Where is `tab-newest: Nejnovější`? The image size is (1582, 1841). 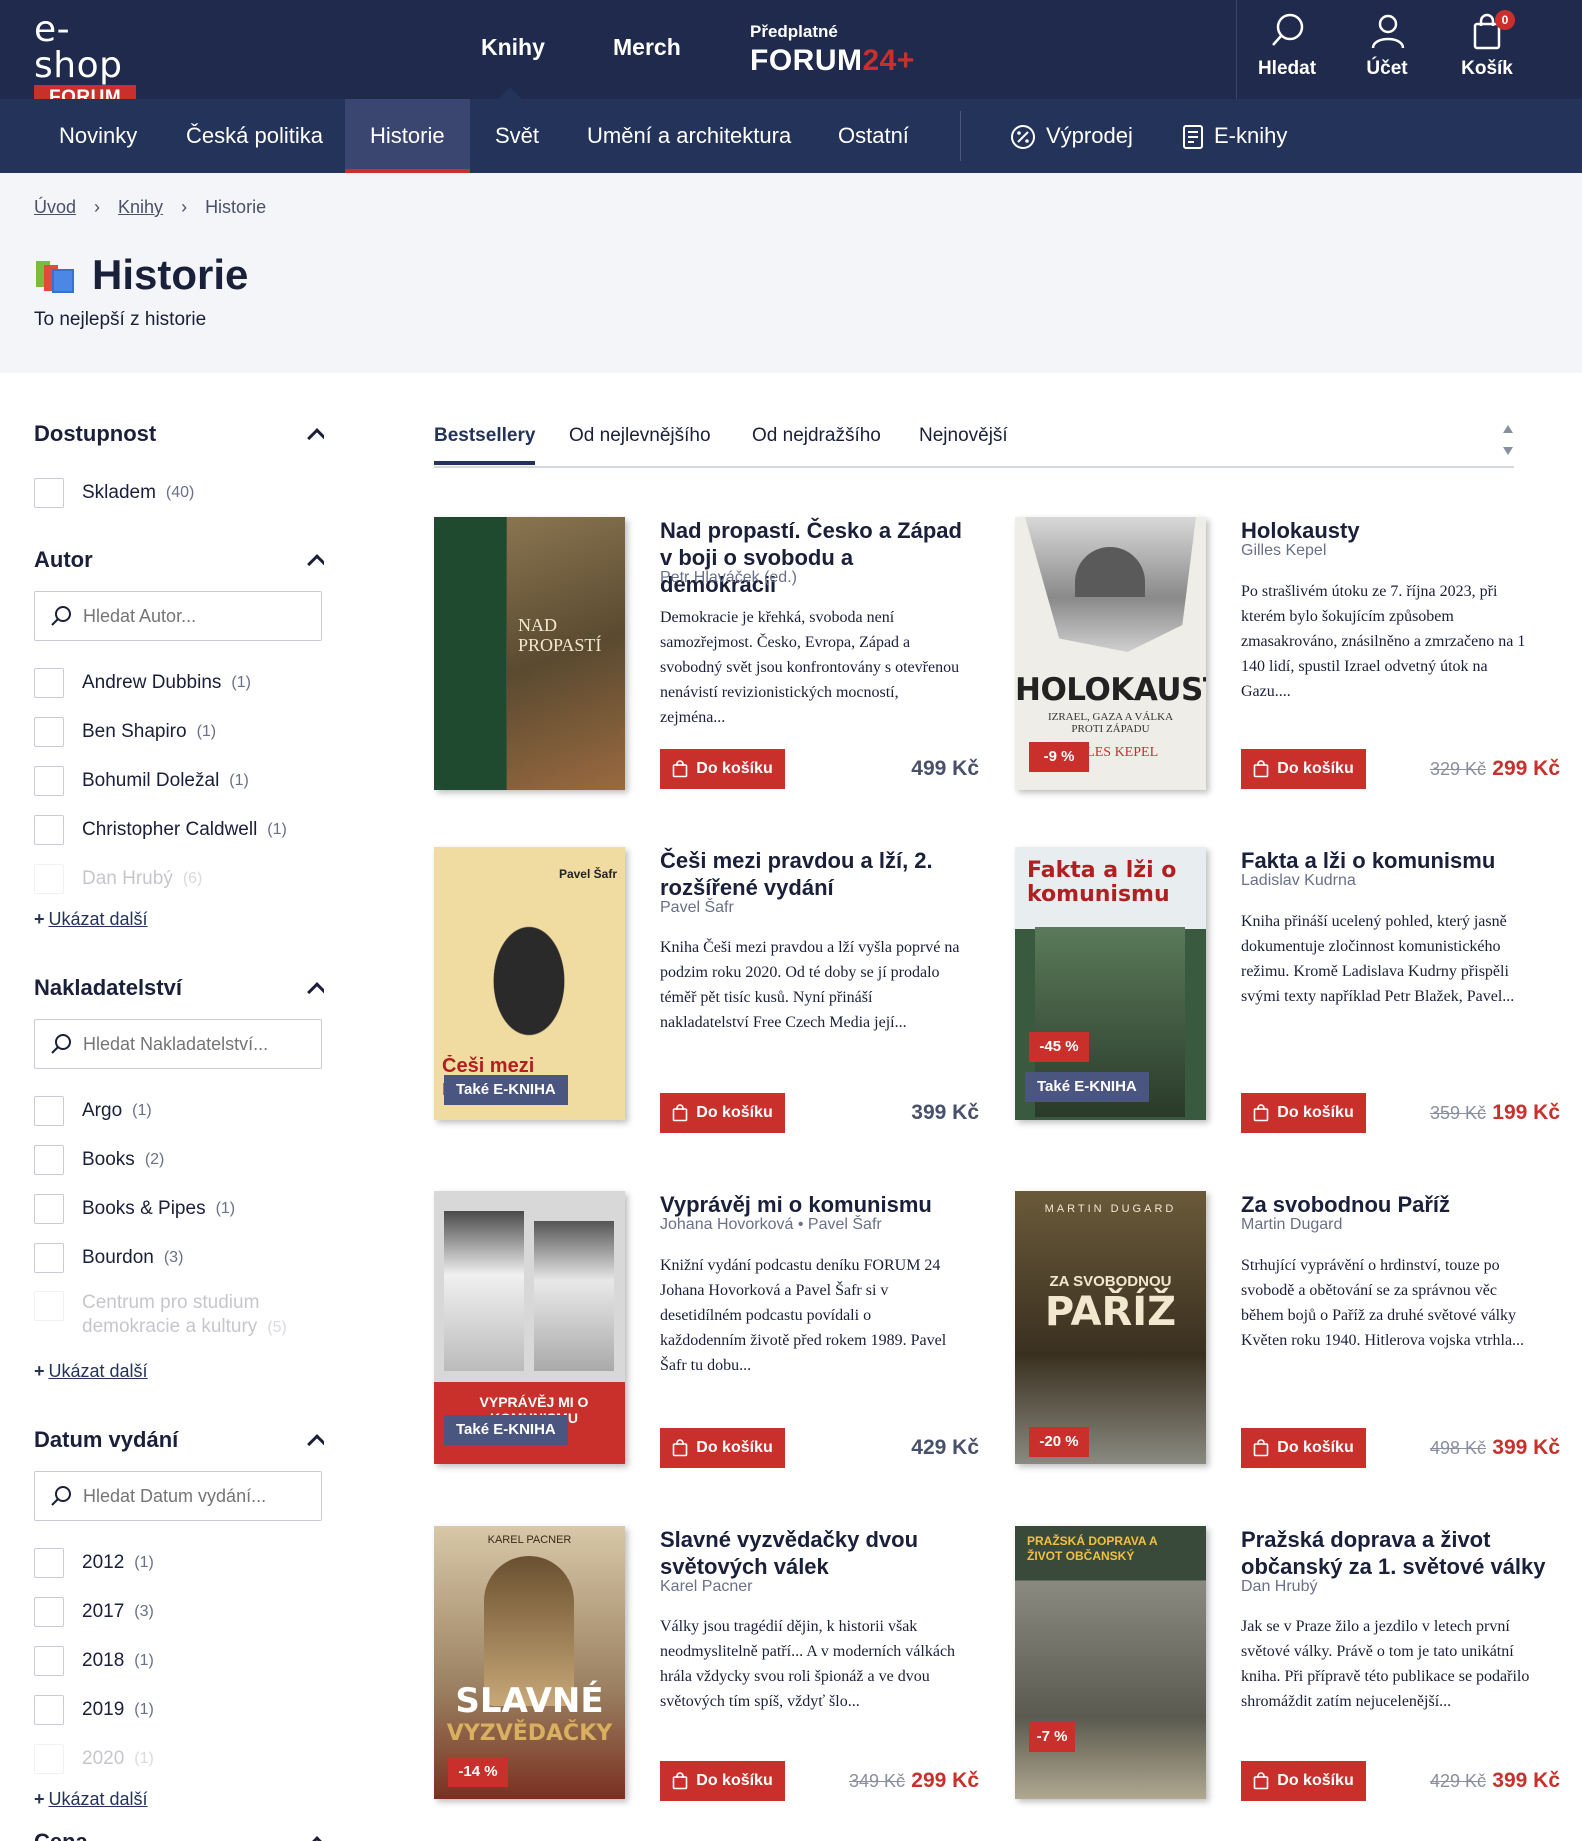 tab-newest: Nejnovější is located at coordinates (963, 436).